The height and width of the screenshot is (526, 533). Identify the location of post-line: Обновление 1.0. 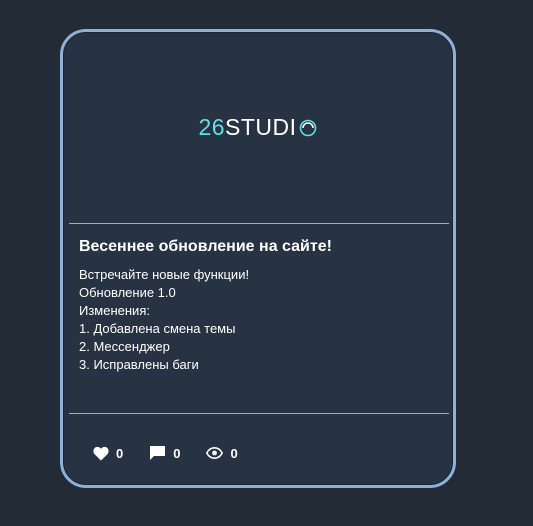
(127, 292).